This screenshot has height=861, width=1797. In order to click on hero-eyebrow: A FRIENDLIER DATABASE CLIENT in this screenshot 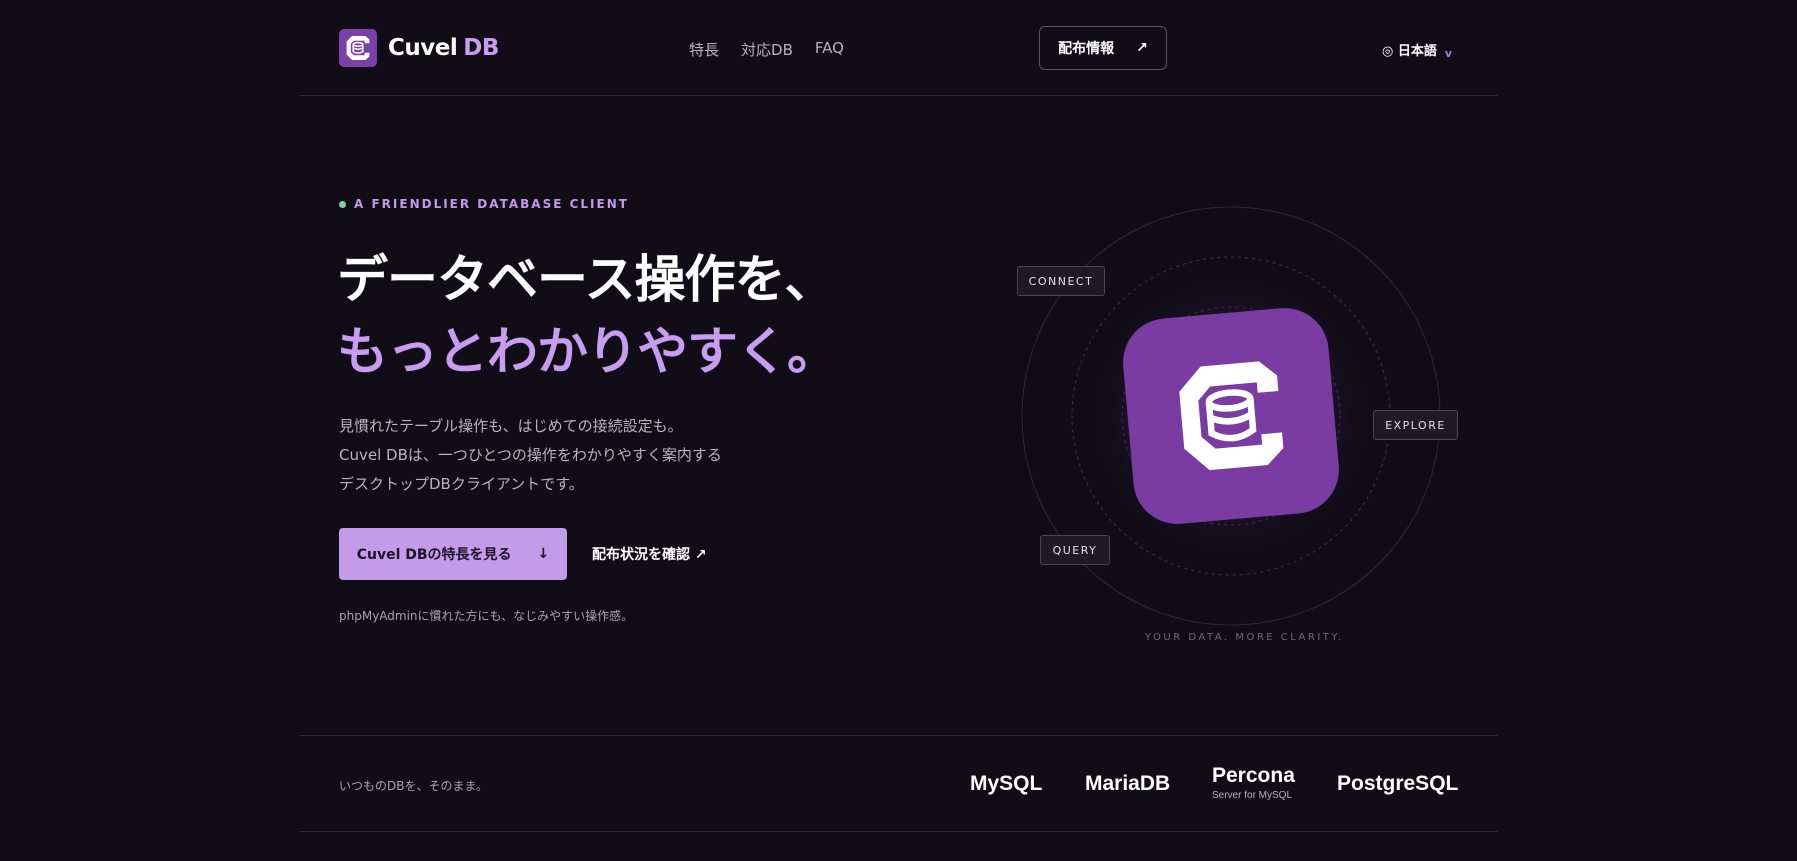, I will do `click(484, 204)`.